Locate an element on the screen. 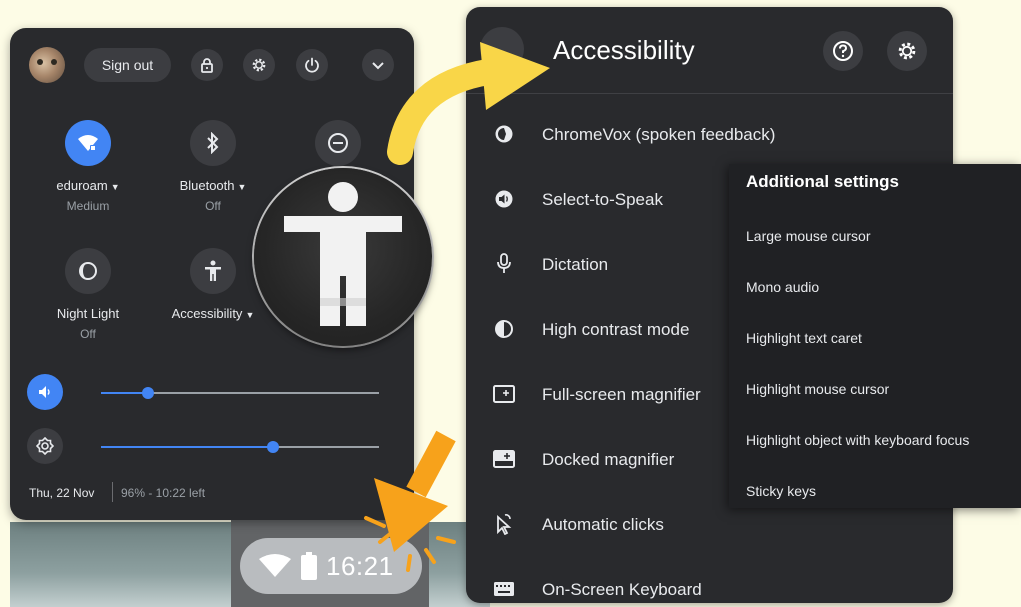 The image size is (1021, 607). a11y-item-label: Select-to-Speak is located at coordinates (602, 199).